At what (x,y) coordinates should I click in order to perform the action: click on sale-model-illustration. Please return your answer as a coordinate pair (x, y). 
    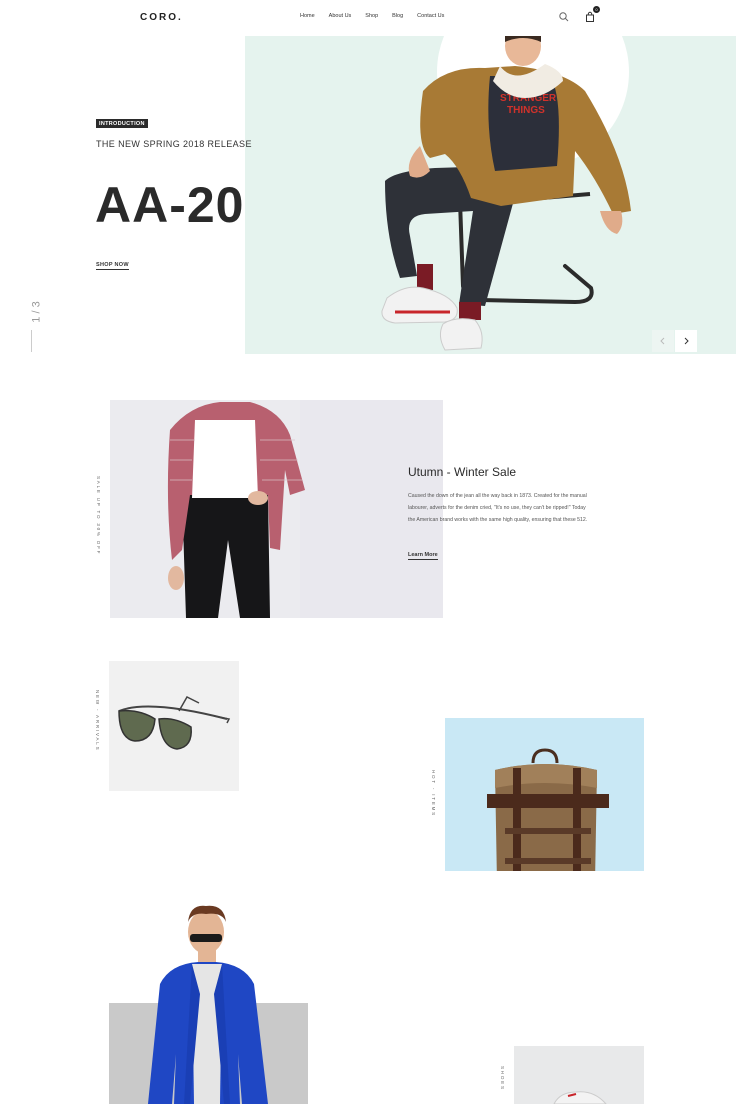
    Looking at the image, I should click on (305, 509).